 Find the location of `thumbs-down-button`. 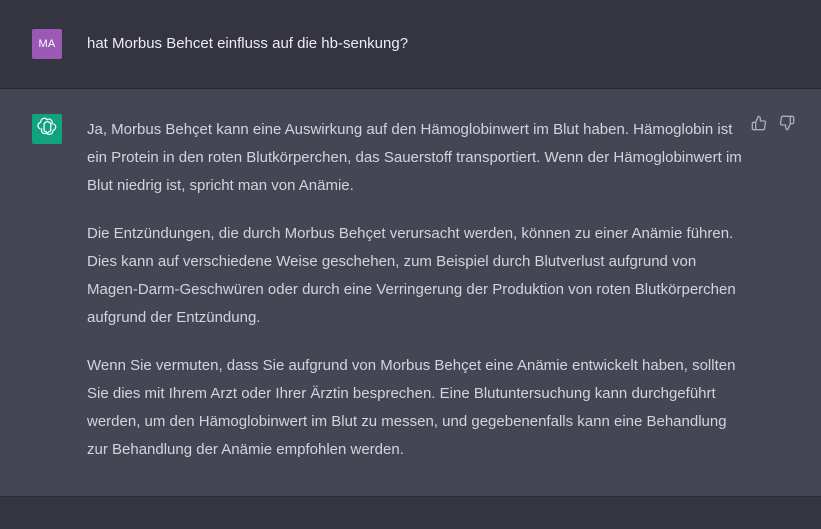

thumbs-down-button is located at coordinates (787, 125).